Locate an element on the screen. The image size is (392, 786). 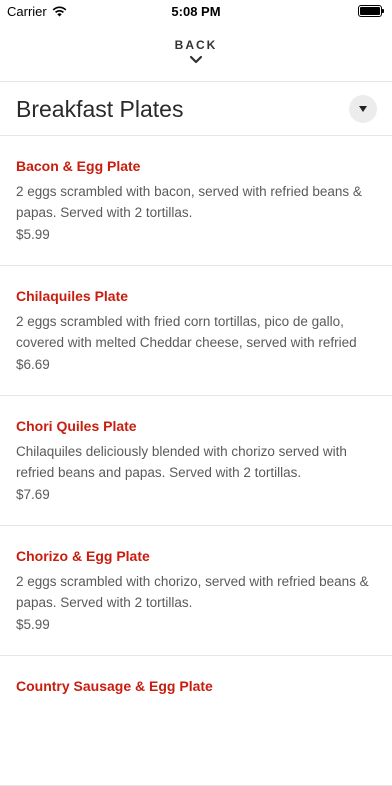
caret-down-icon is located at coordinates (363, 109).